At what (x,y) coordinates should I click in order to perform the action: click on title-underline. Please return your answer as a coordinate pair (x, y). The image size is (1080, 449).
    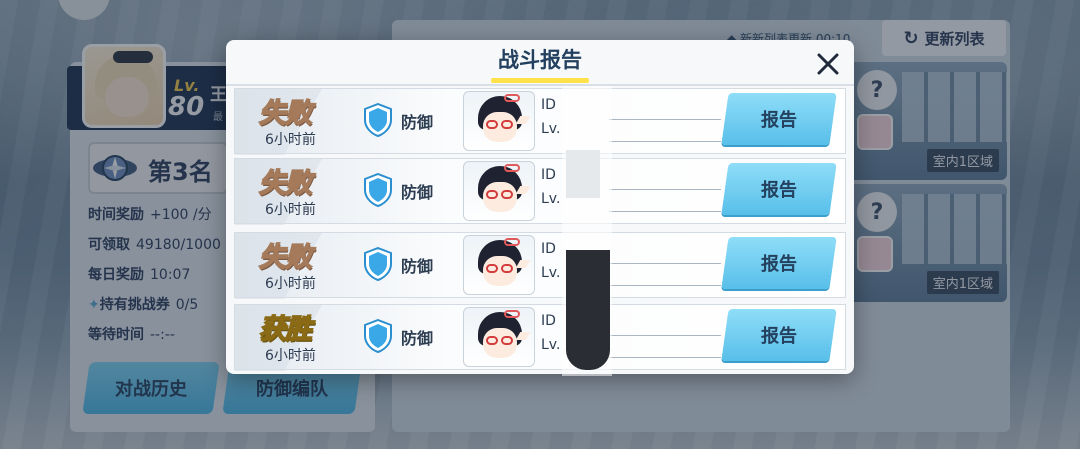
    Looking at the image, I should click on (540, 80).